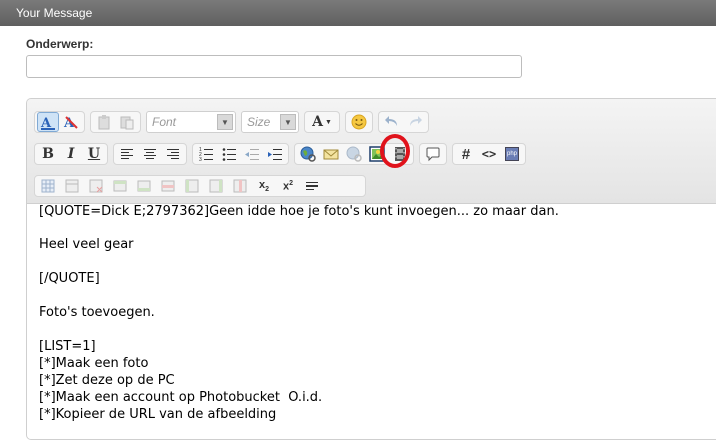 The image size is (716, 440). I want to click on quote-button, so click(433, 154).